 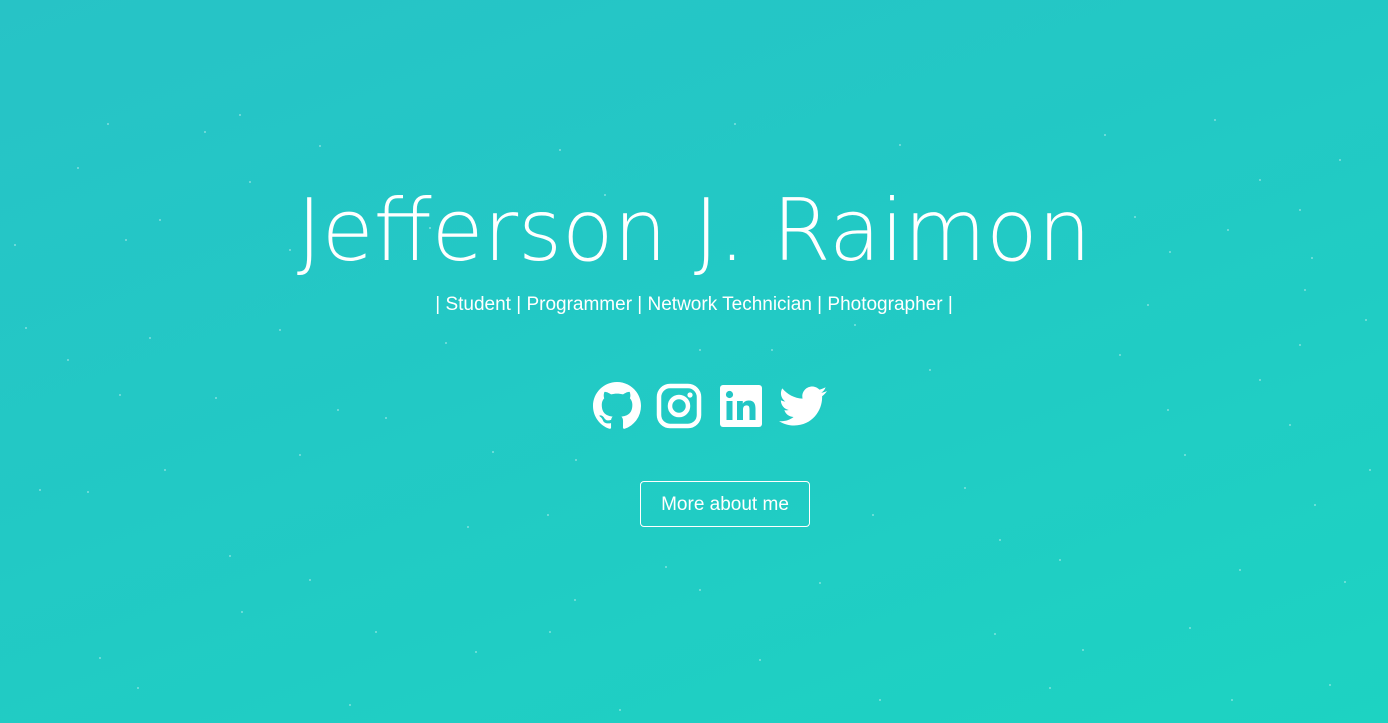 I want to click on instagram-icon, so click(x=679, y=406).